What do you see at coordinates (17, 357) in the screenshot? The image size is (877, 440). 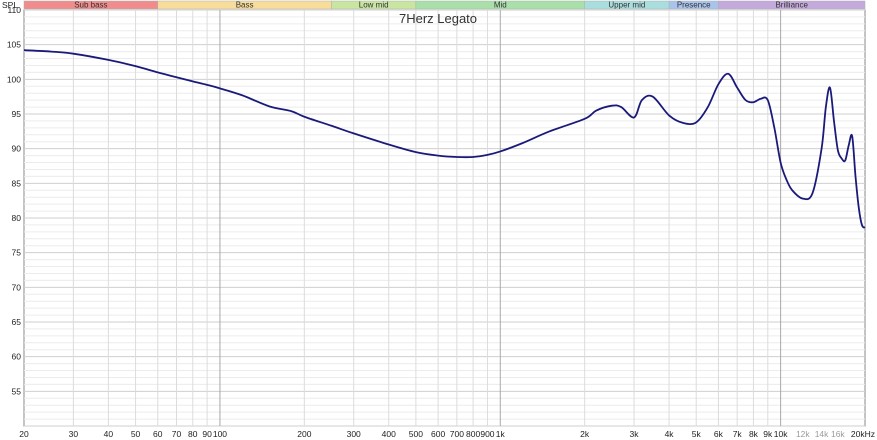 I see `y-tick-label: 60` at bounding box center [17, 357].